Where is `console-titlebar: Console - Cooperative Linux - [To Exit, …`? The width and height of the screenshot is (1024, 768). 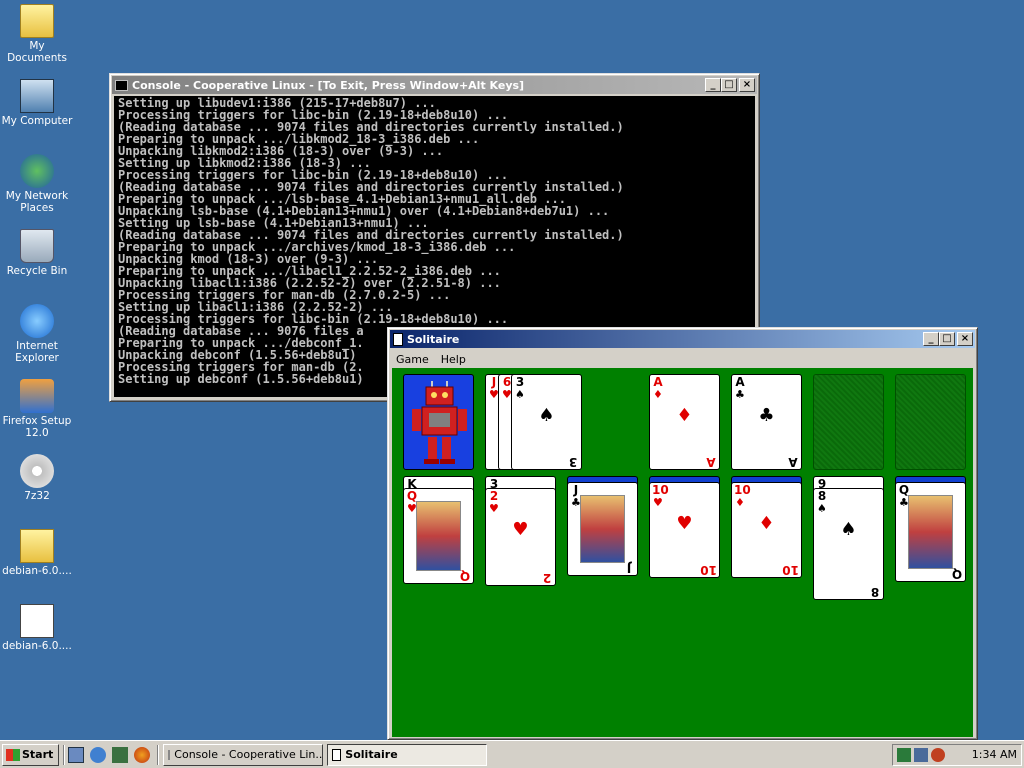 console-titlebar: Console - Cooperative Linux - [To Exit, … is located at coordinates (434, 85).